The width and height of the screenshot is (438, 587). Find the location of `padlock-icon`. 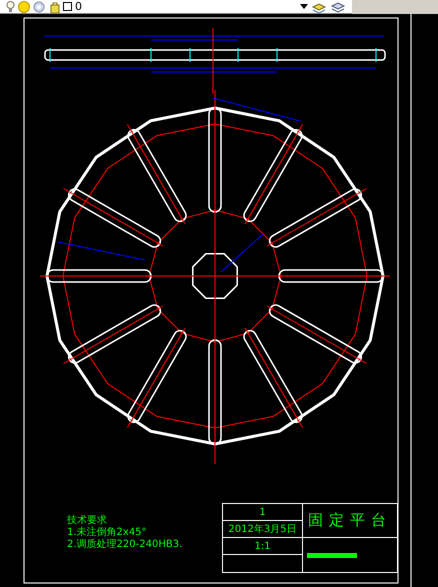

padlock-icon is located at coordinates (54, 6).